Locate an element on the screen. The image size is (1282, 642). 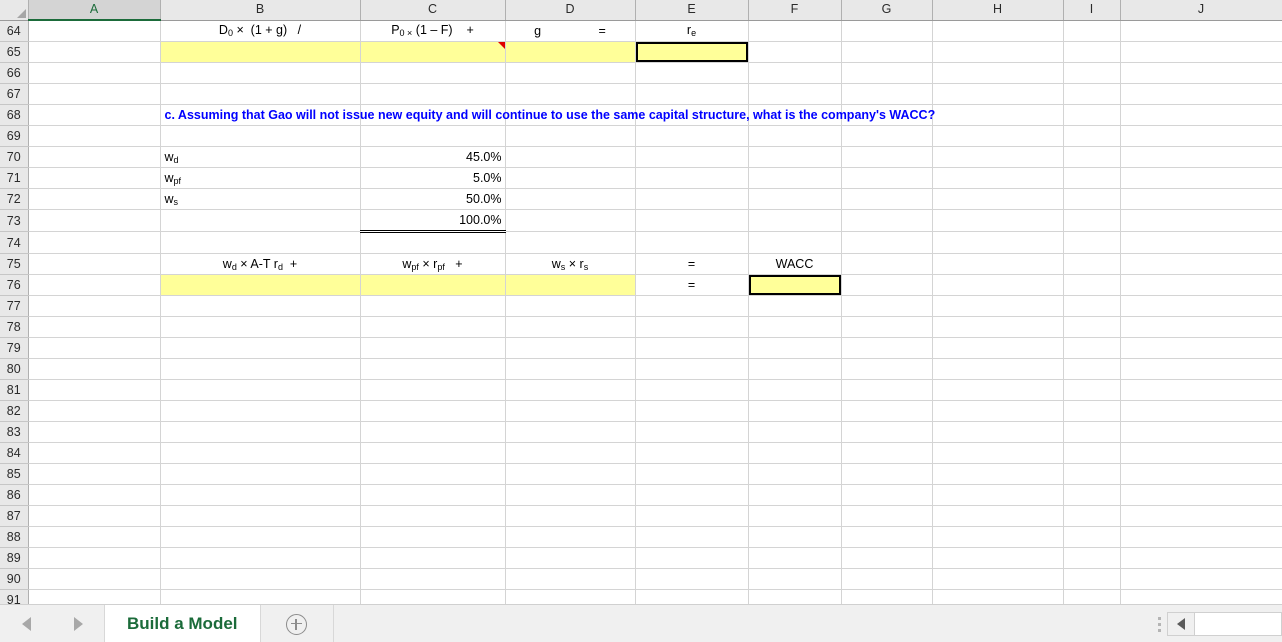
cell-a80 is located at coordinates (94, 369).